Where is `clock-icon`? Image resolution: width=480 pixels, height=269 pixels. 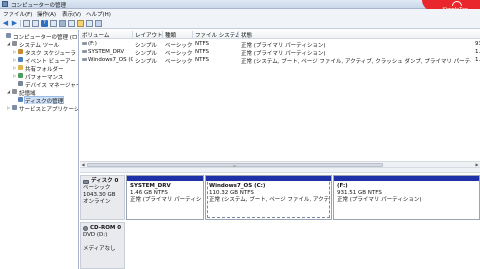 clock-icon is located at coordinates (20, 51).